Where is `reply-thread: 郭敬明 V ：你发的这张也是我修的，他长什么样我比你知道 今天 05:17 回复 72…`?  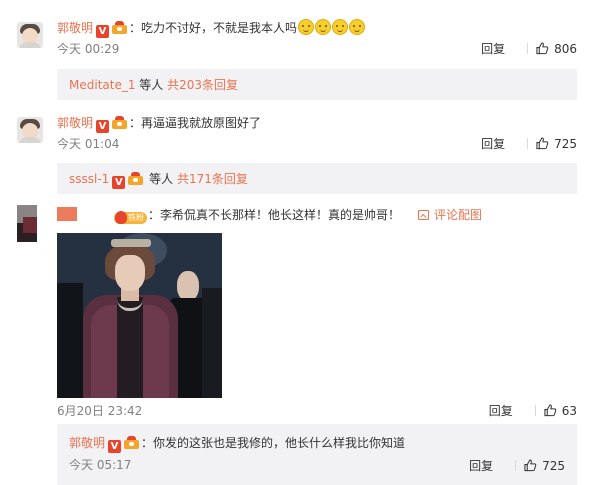 reply-thread: 郭敬明 V ：你发的这张也是我修的，他长什么样我比你知道 今天 05:17 回复 72… is located at coordinates (317, 454).